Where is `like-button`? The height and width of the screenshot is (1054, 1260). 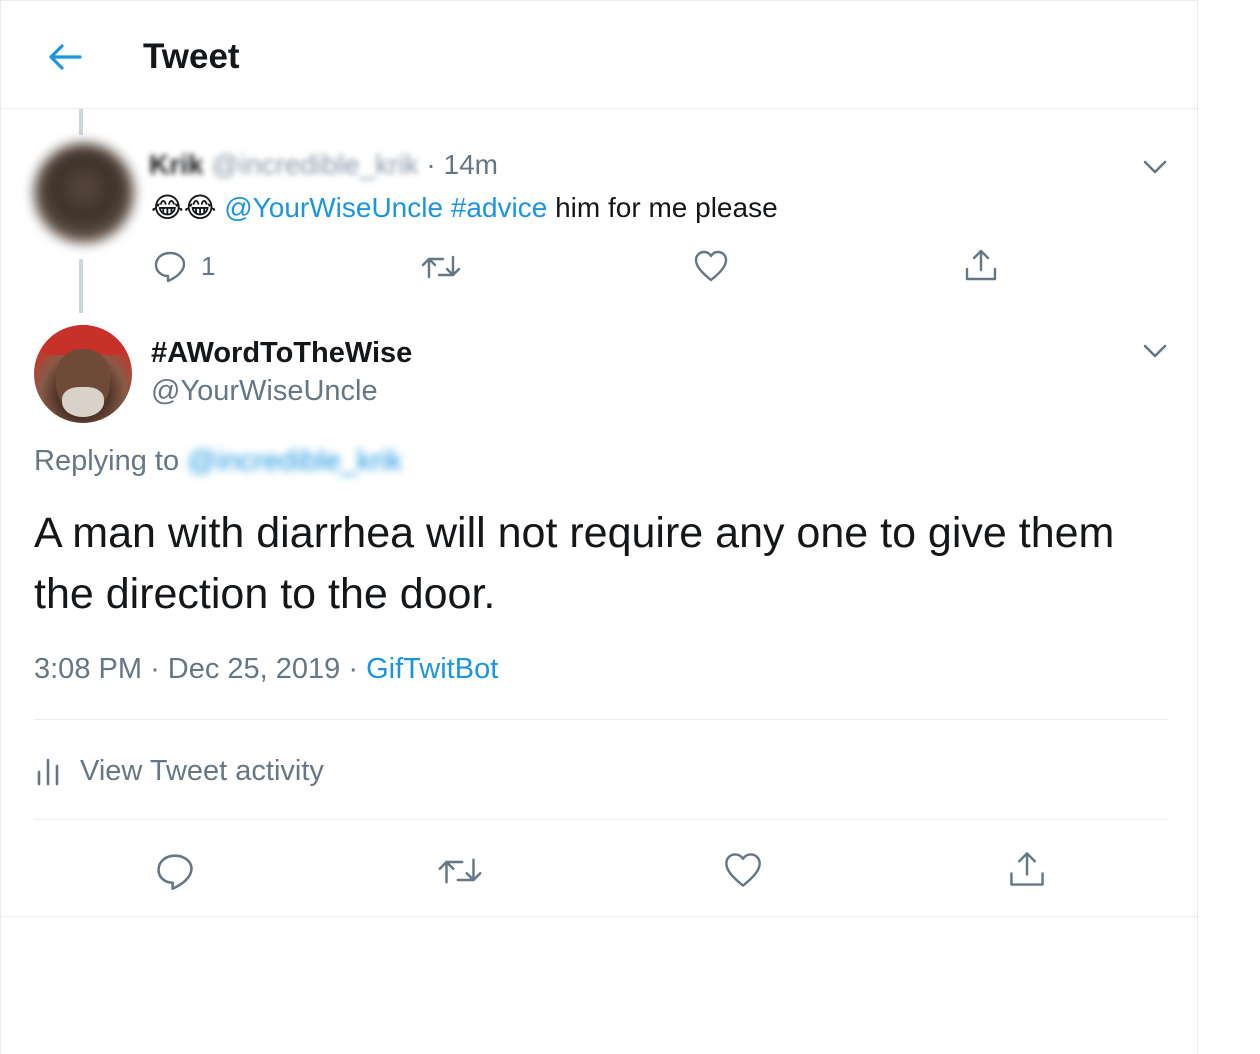 like-button is located at coordinates (743, 870).